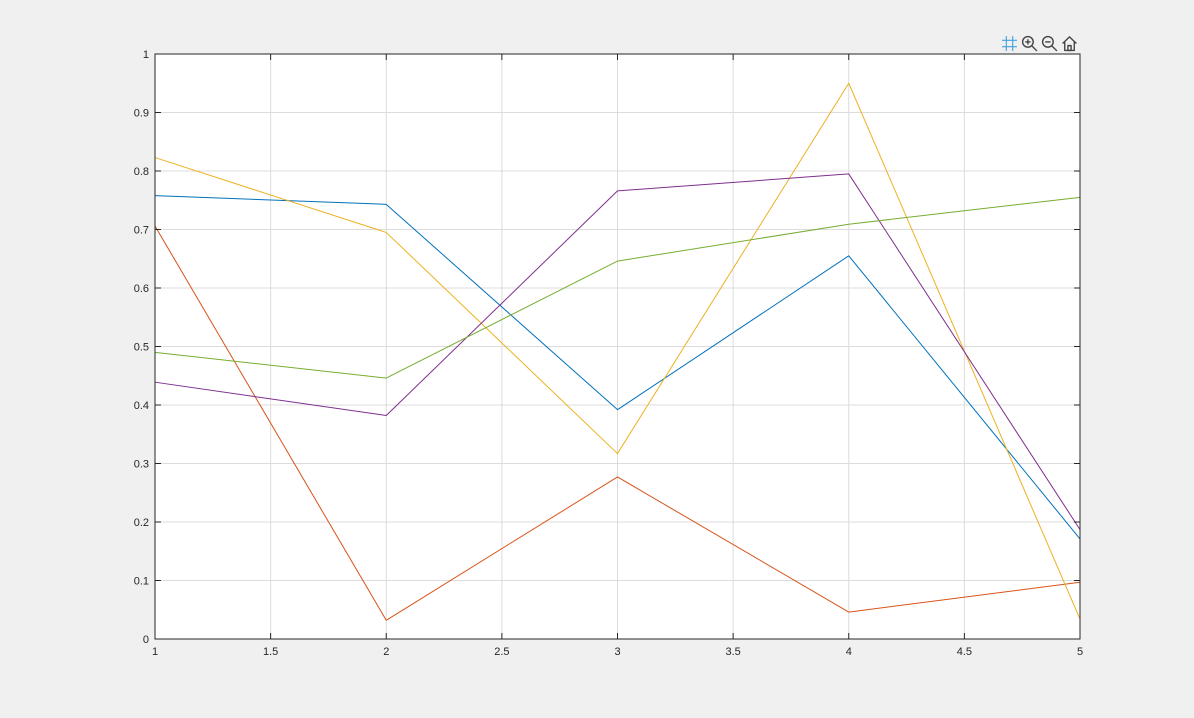  Describe the element at coordinates (155, 652) in the screenshot. I see `x-tick-label: 1` at that location.